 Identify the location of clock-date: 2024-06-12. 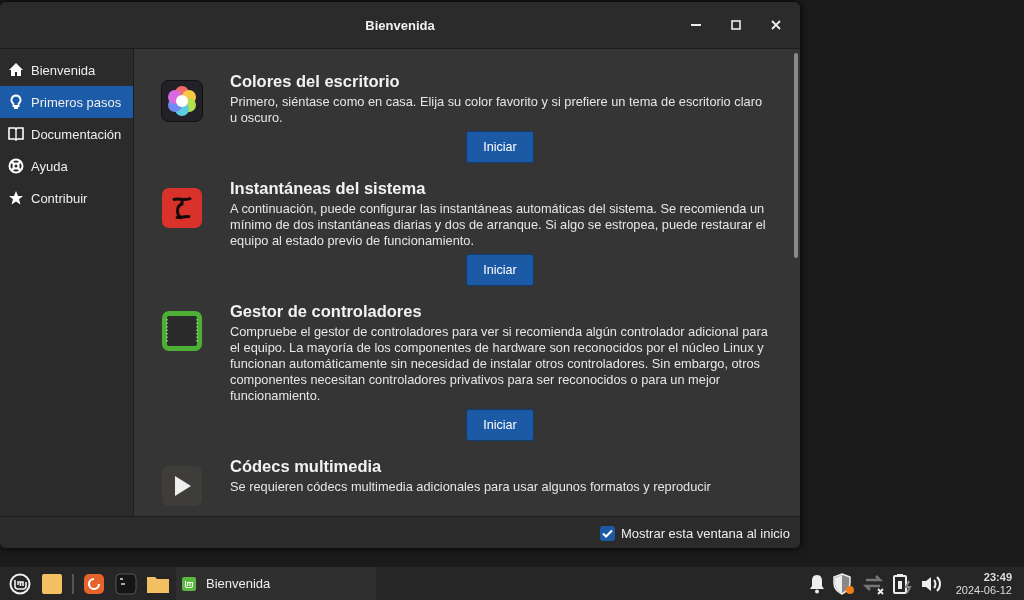
(983, 590).